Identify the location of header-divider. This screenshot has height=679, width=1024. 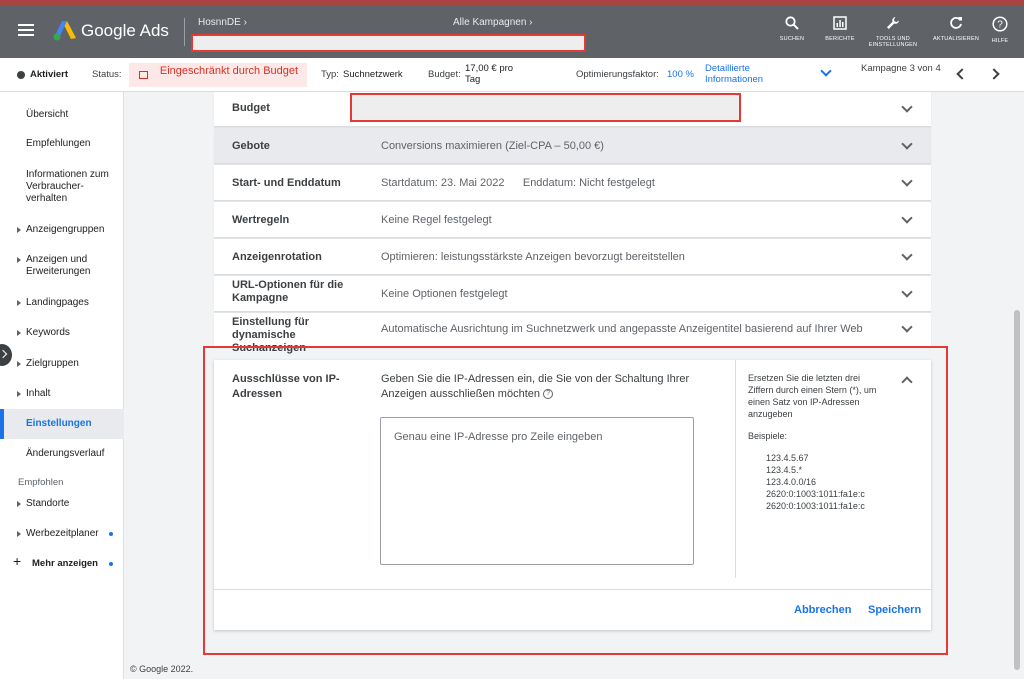
(184, 32).